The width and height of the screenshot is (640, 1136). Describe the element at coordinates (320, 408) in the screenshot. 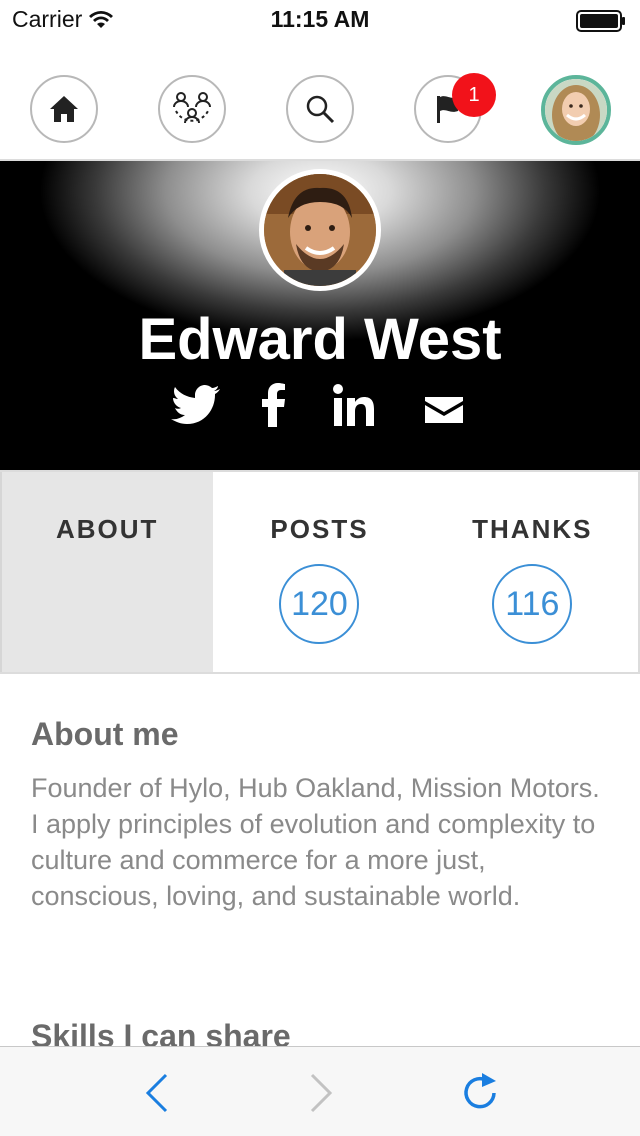

I see `social-links` at that location.